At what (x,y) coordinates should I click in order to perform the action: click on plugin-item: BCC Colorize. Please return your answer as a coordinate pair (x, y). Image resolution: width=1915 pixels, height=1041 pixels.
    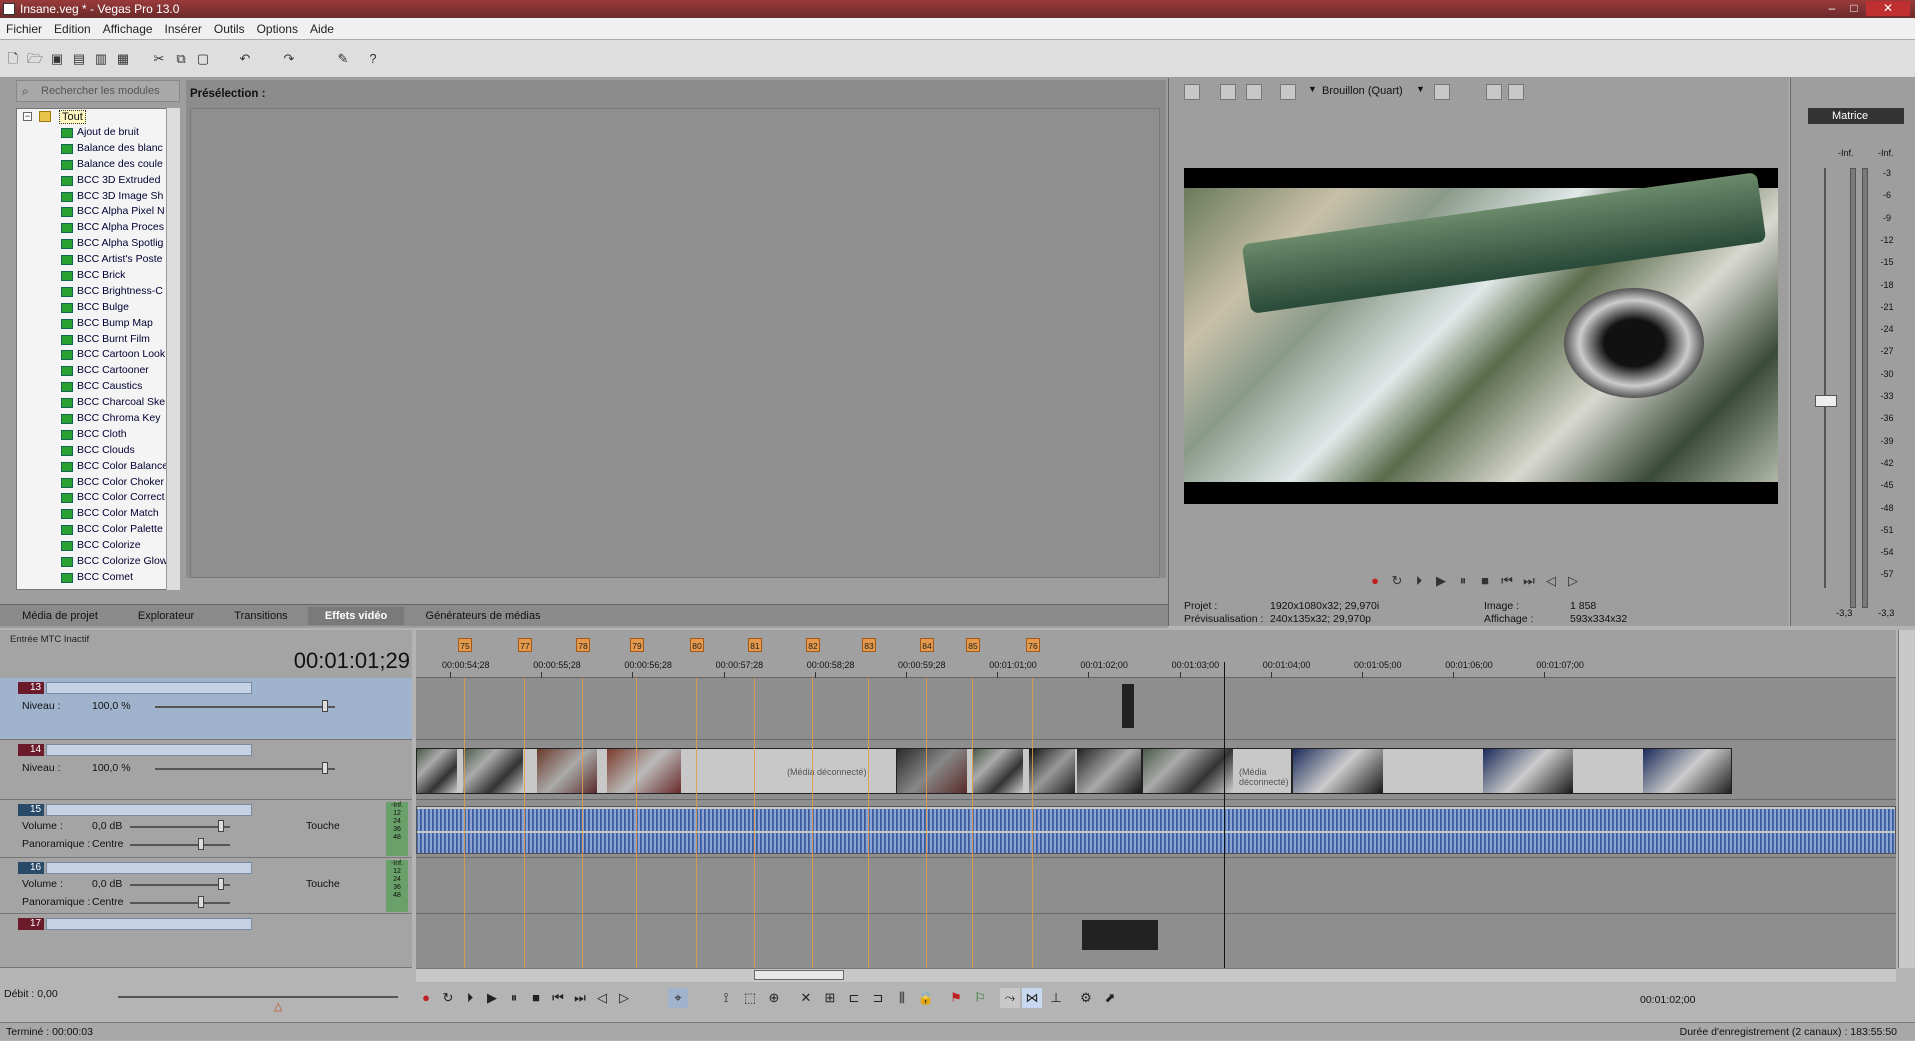
    Looking at the image, I should click on (98, 546).